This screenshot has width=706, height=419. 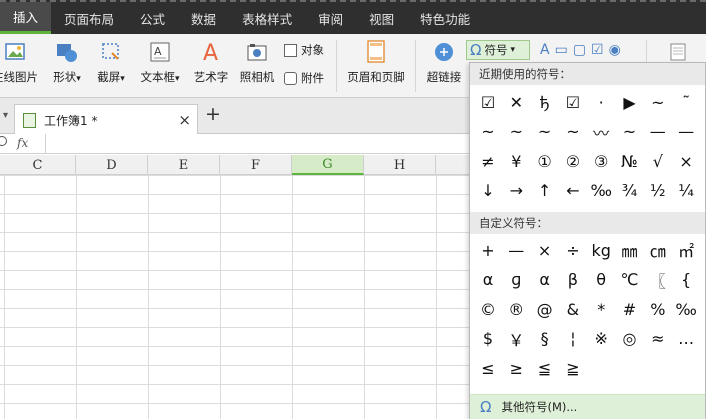 What do you see at coordinates (304, 50) in the screenshot?
I see `object-button: 对象` at bounding box center [304, 50].